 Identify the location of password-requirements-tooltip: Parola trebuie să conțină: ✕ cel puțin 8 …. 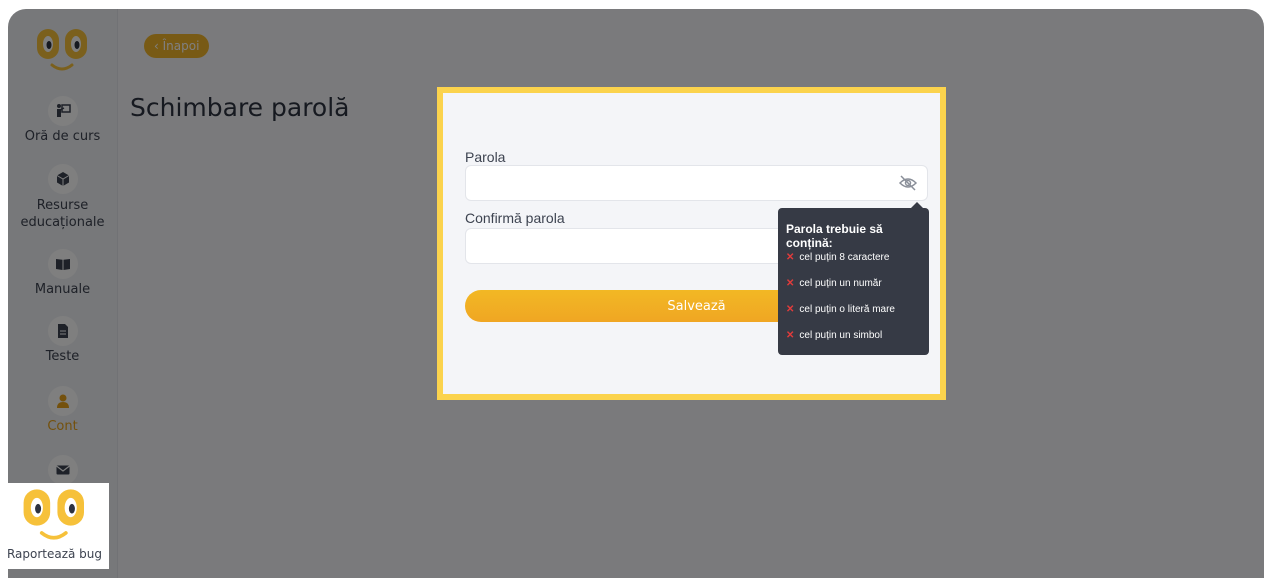
(853, 278).